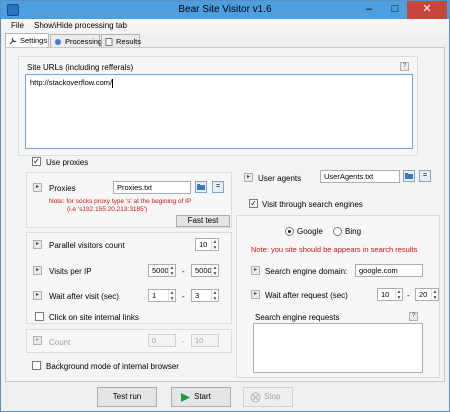  I want to click on tab-settings: Settings, so click(27, 40).